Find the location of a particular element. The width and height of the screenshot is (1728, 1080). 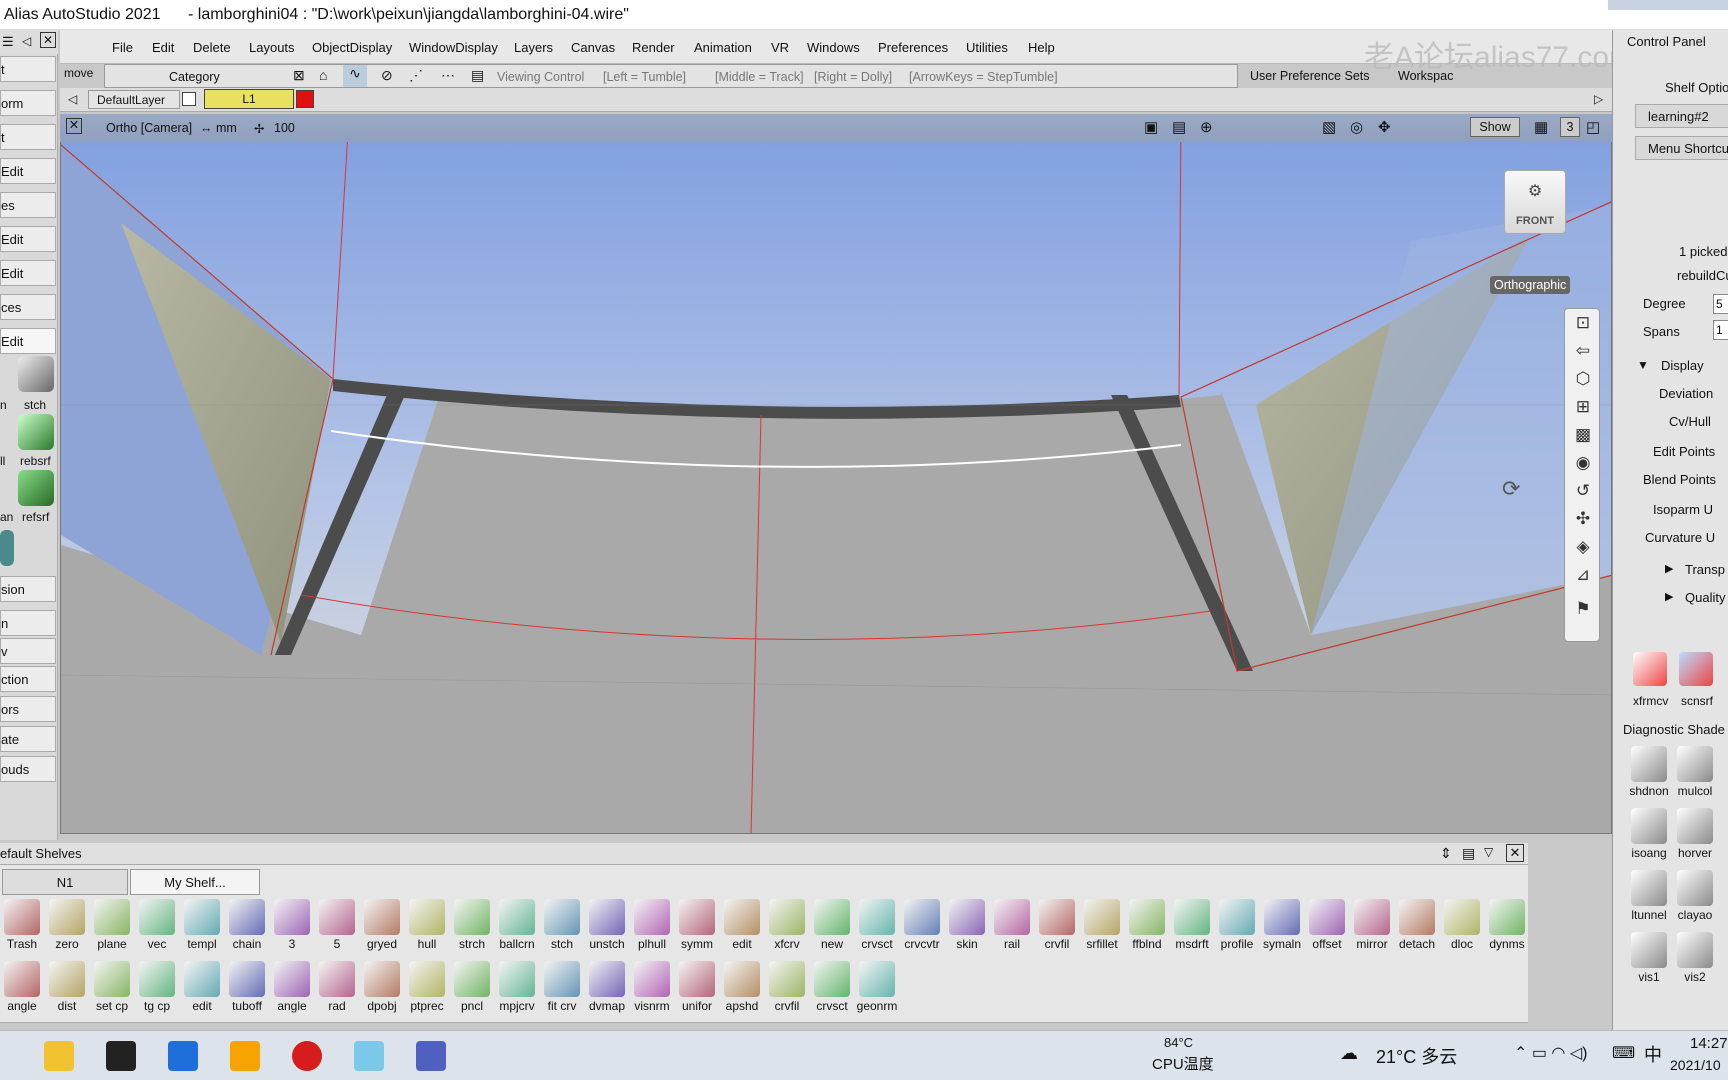

shelf-tool: rail is located at coordinates (1012, 930).